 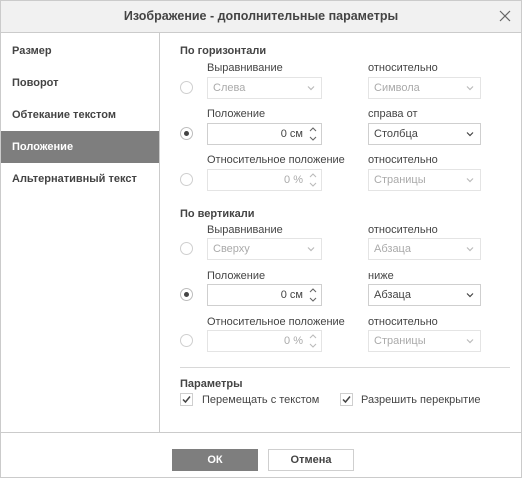 I want to click on h-position-value: 0 см, so click(x=291, y=134).